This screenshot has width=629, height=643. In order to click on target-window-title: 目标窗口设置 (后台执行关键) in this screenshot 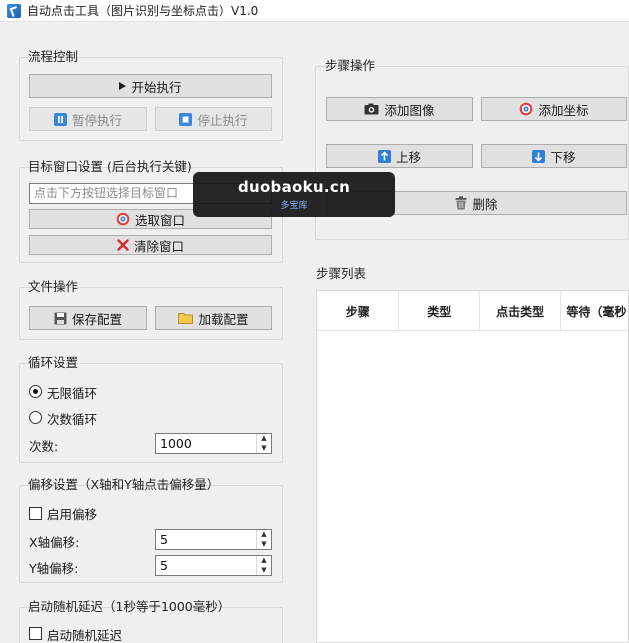, I will do `click(110, 166)`.